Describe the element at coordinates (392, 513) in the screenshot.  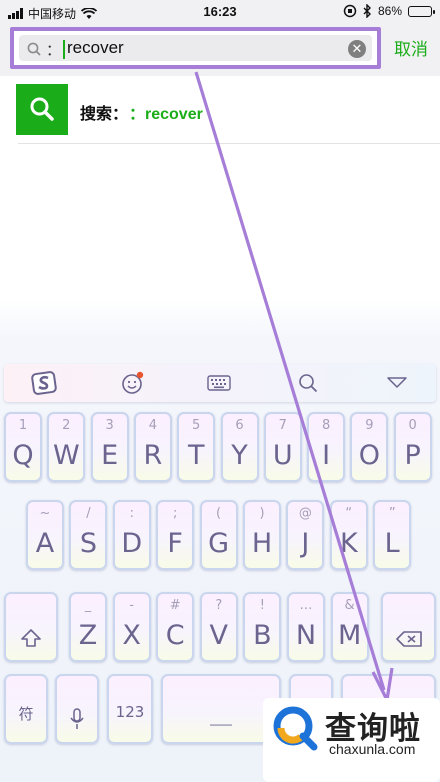
I see `key-hint: ”` at that location.